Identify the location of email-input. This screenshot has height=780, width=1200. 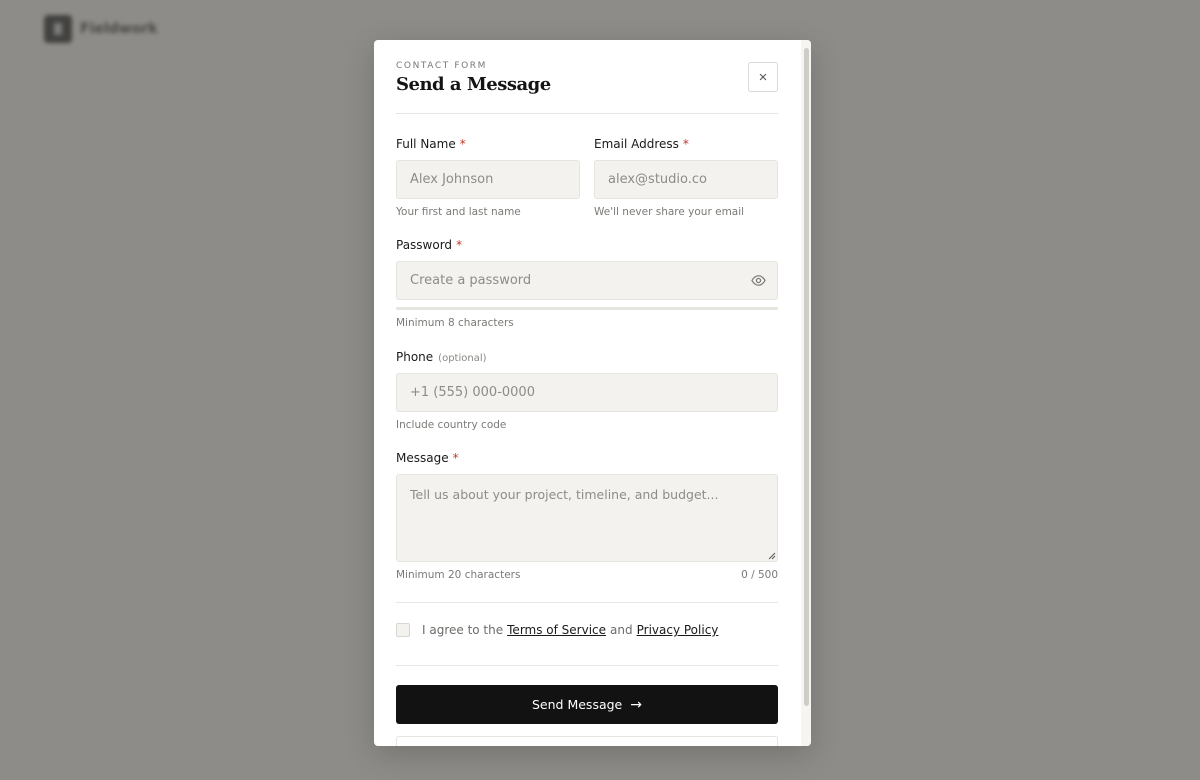
(686, 179).